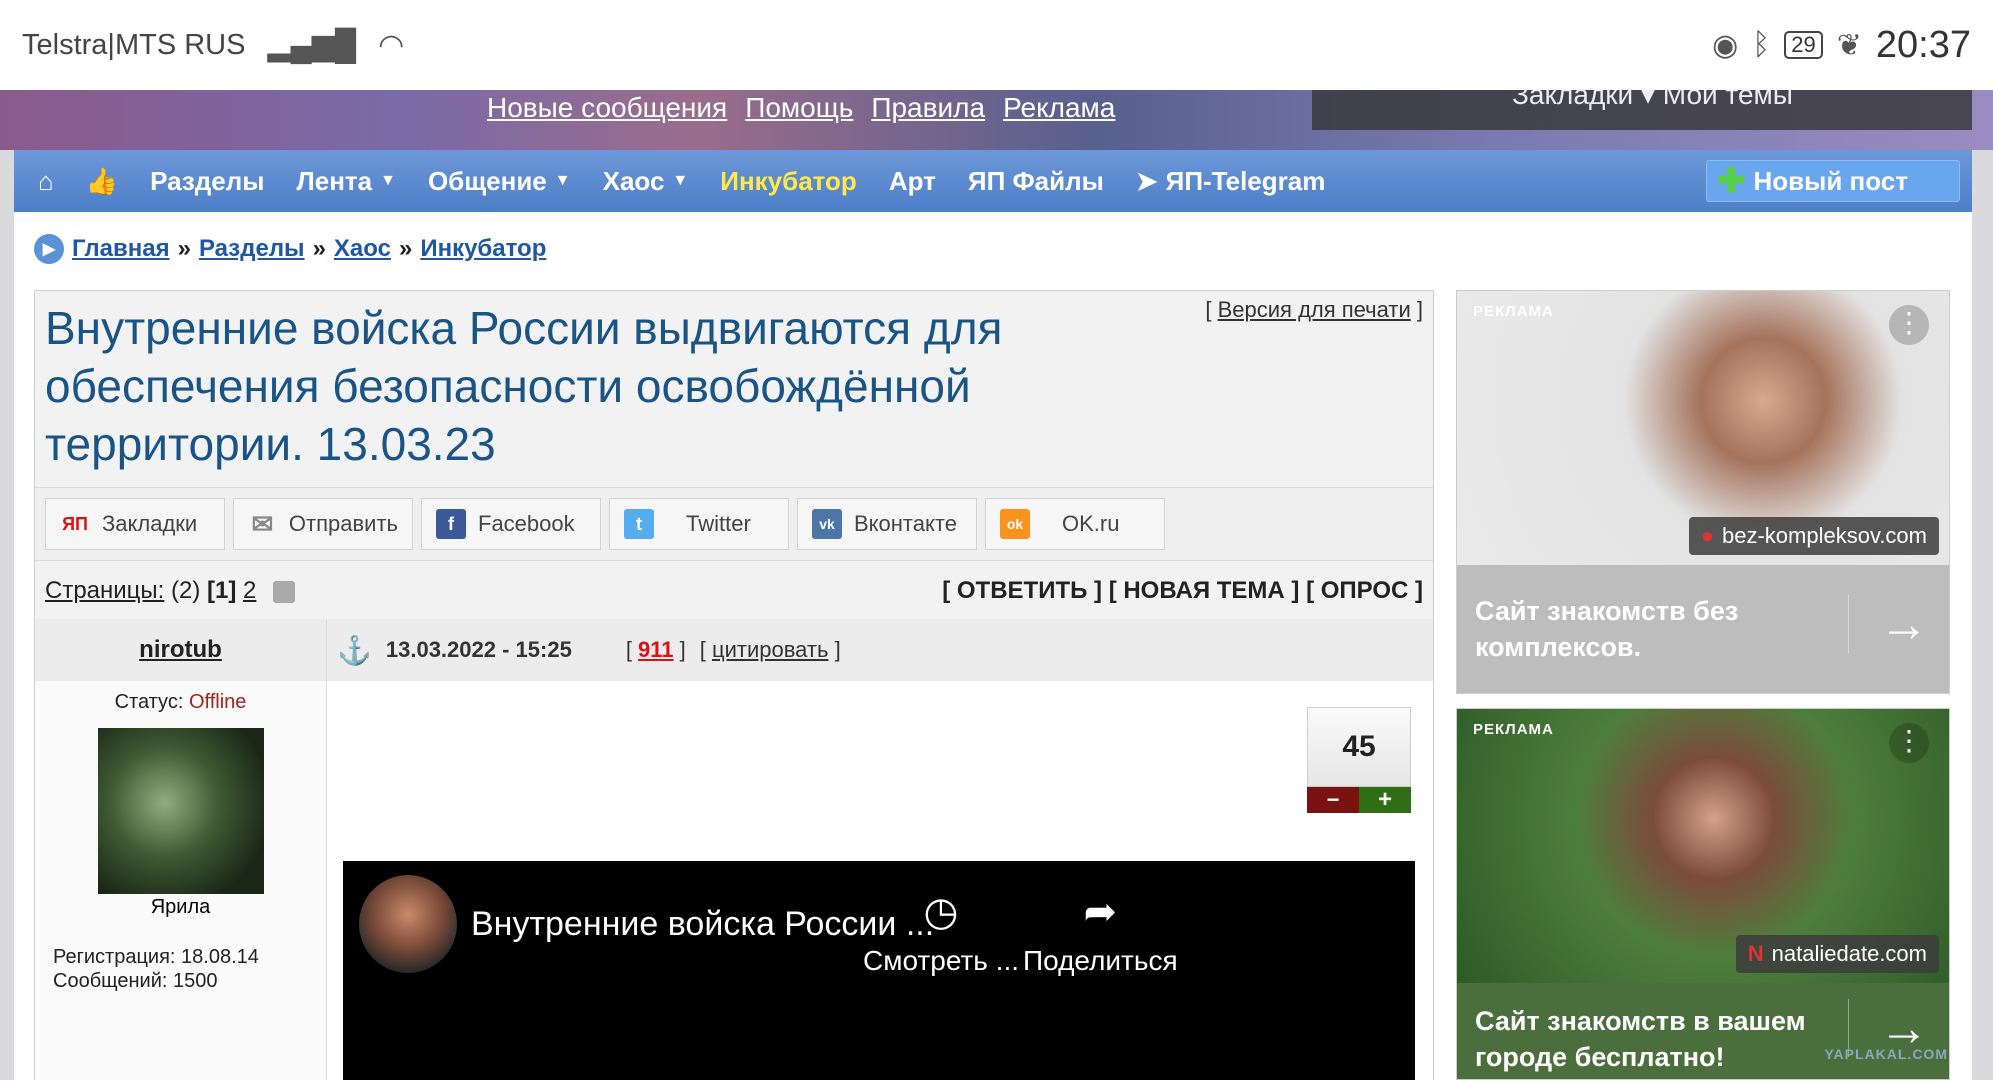 This screenshot has height=1080, width=1993. What do you see at coordinates (1642, 105) in the screenshot?
I see `user-menu: Закладки ▾ Мои темы` at bounding box center [1642, 105].